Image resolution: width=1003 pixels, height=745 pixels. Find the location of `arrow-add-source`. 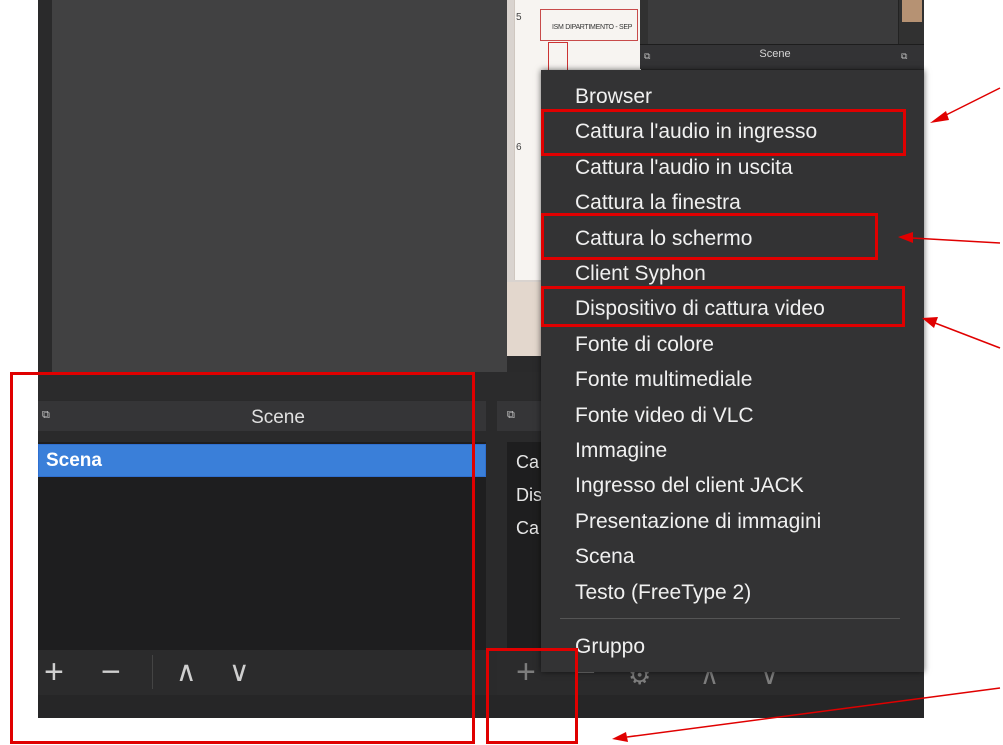

arrow-add-source is located at coordinates (806, 714).